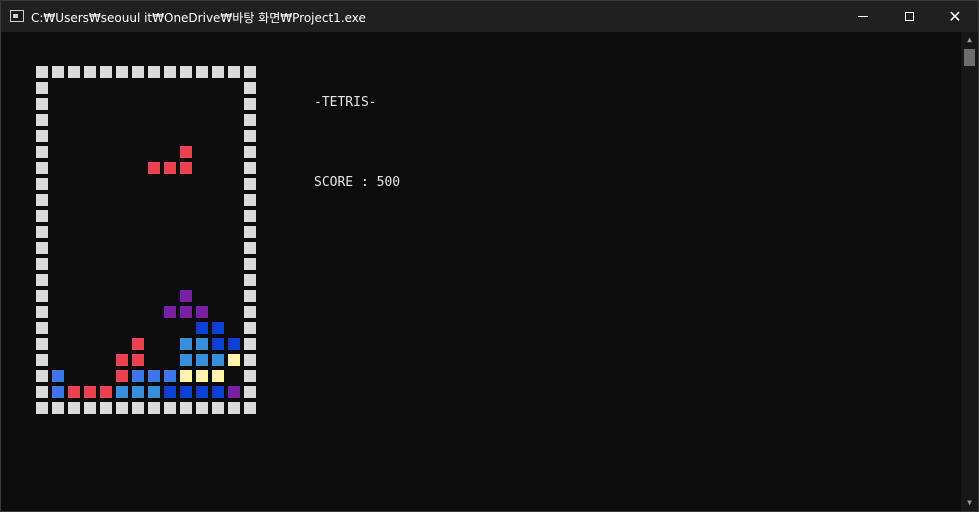 The width and height of the screenshot is (979, 512). Describe the element at coordinates (969, 503) in the screenshot. I see `scroll-down-arrow-icon: ▼` at that location.